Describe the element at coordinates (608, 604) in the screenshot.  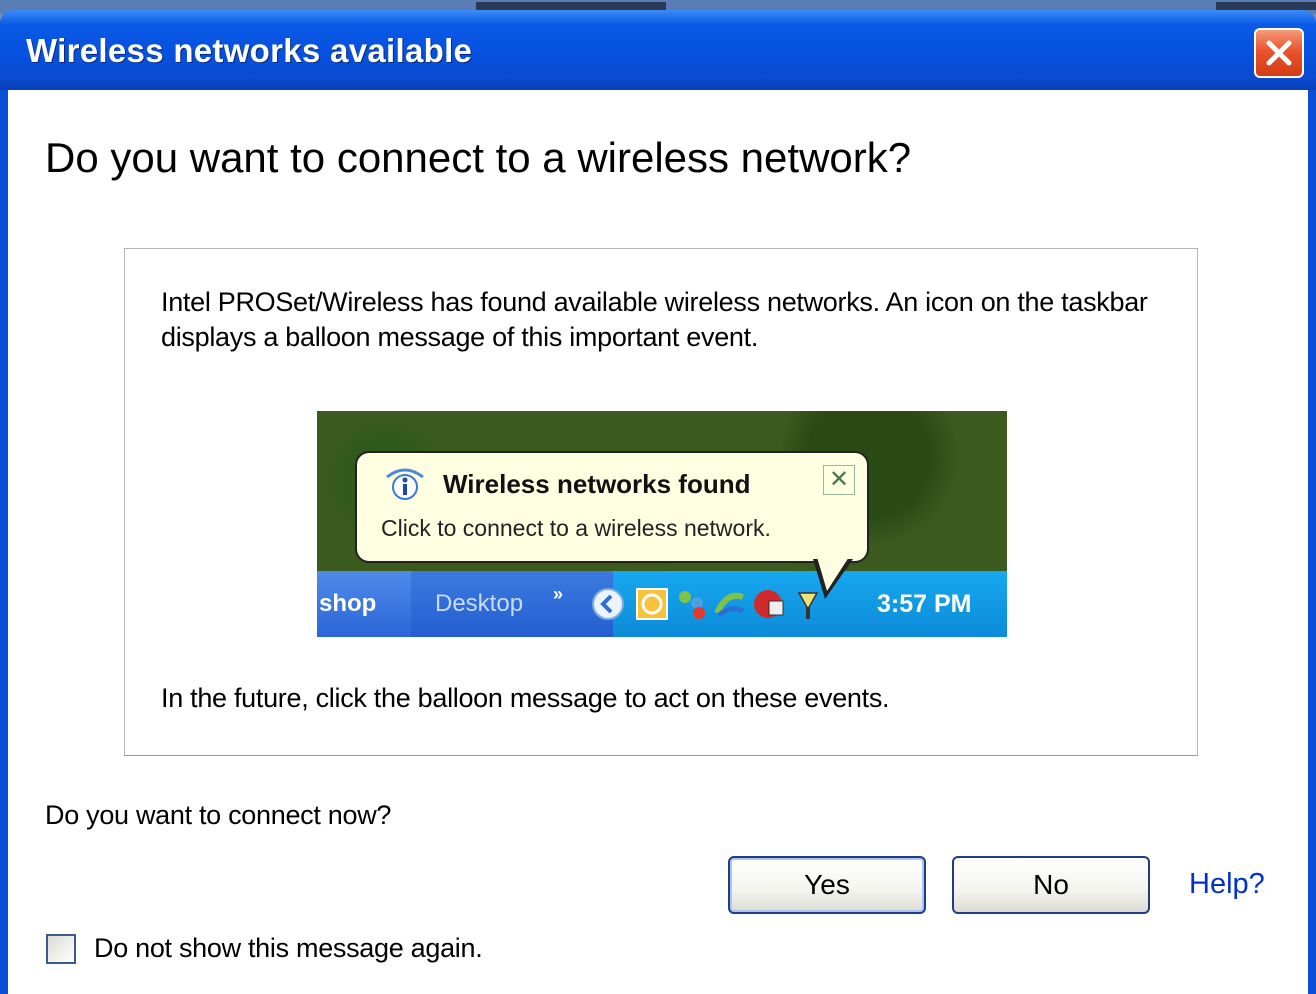
I see `back-arrow-icon` at that location.